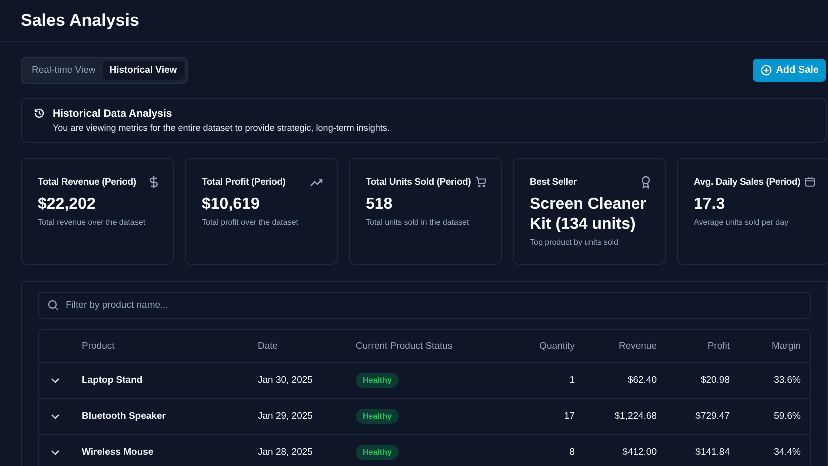 This screenshot has width=828, height=466. What do you see at coordinates (718, 346) in the screenshot?
I see `column-header: Profit` at bounding box center [718, 346].